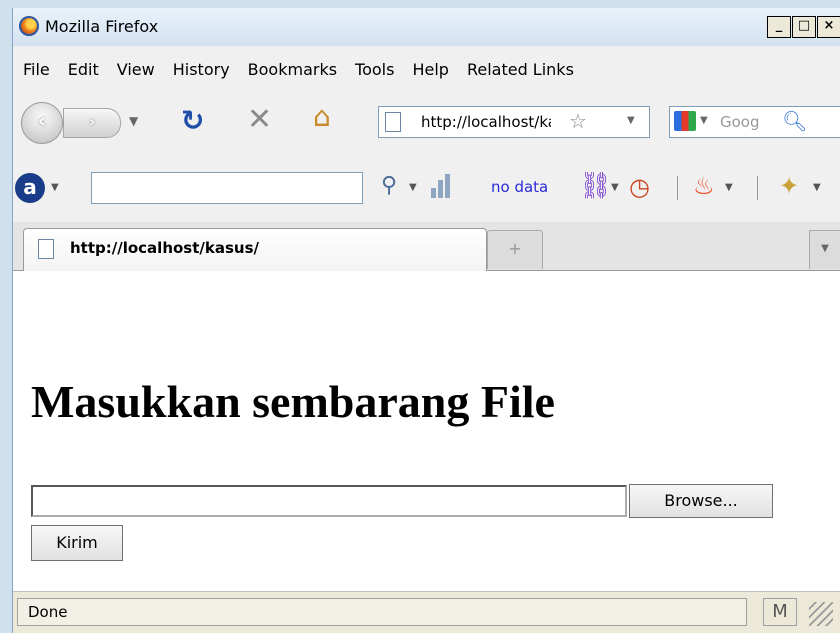  What do you see at coordinates (102, 26) in the screenshot?
I see `window-title: Mozilla Firefox` at bounding box center [102, 26].